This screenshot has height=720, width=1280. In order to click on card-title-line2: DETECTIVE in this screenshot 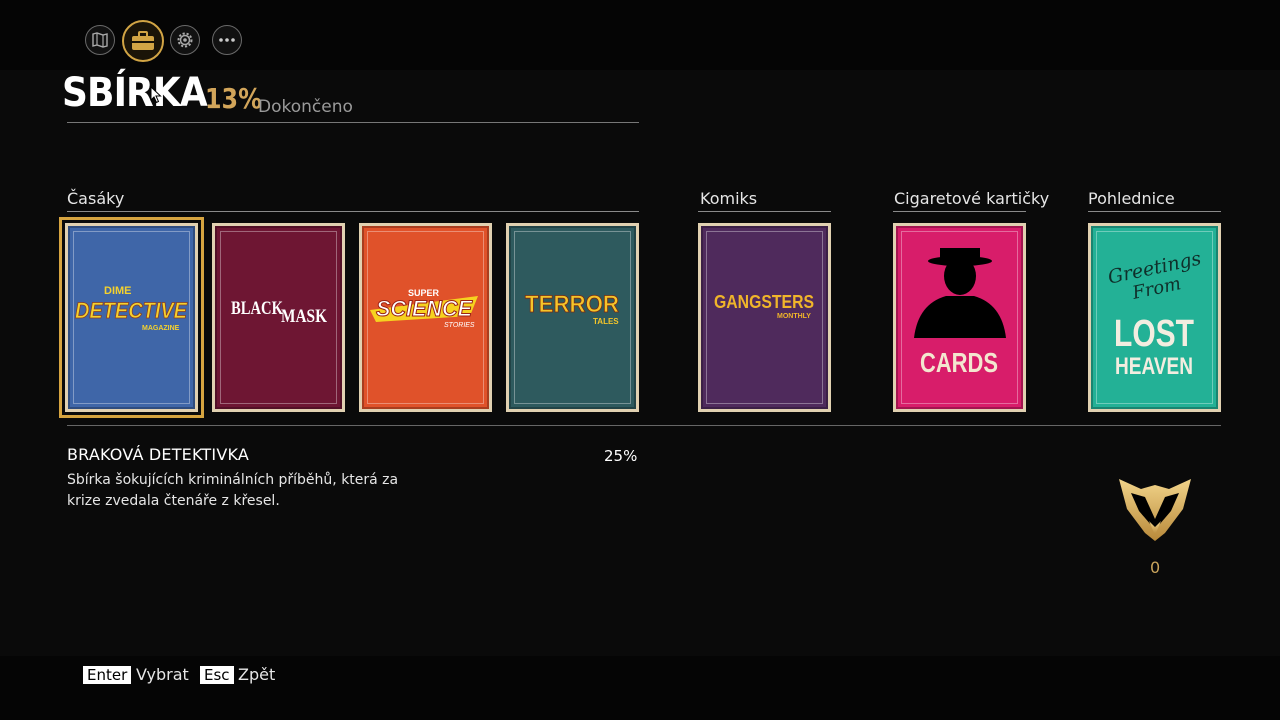, I will do `click(131, 310)`.